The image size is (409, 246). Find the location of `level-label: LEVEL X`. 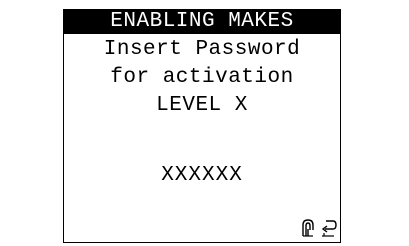

level-label: LEVEL X is located at coordinates (202, 105).